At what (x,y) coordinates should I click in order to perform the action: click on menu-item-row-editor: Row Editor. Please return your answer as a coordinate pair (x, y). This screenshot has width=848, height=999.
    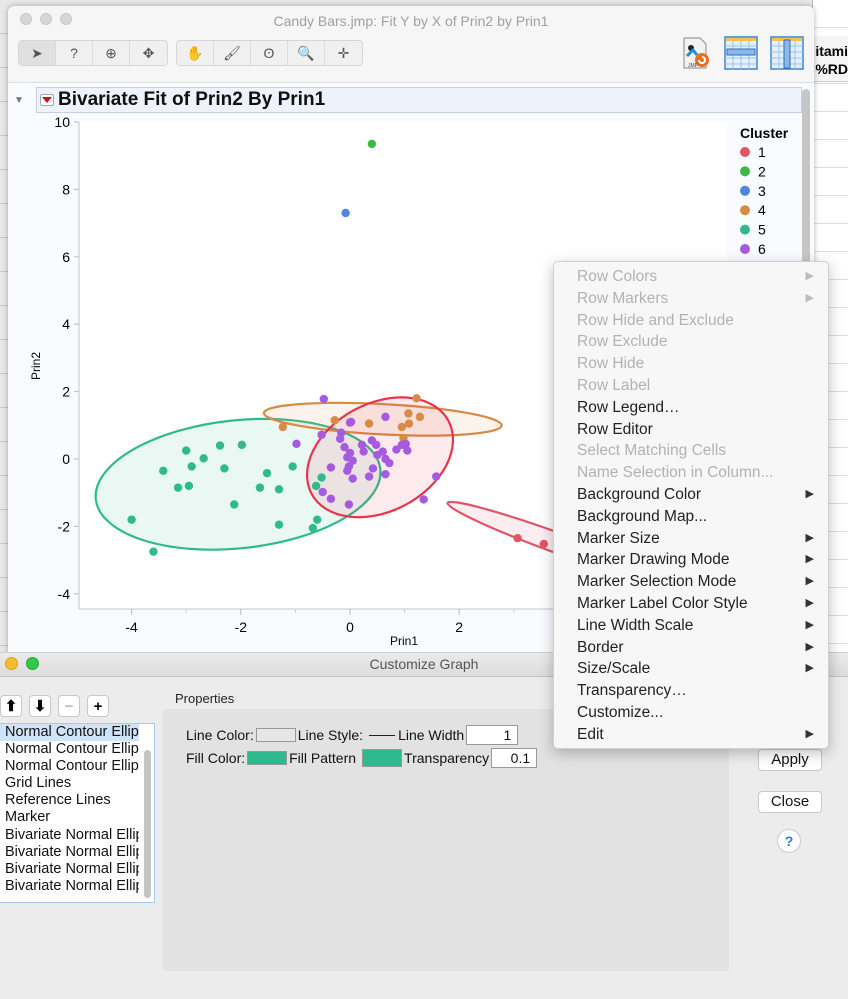
    Looking at the image, I should click on (691, 430).